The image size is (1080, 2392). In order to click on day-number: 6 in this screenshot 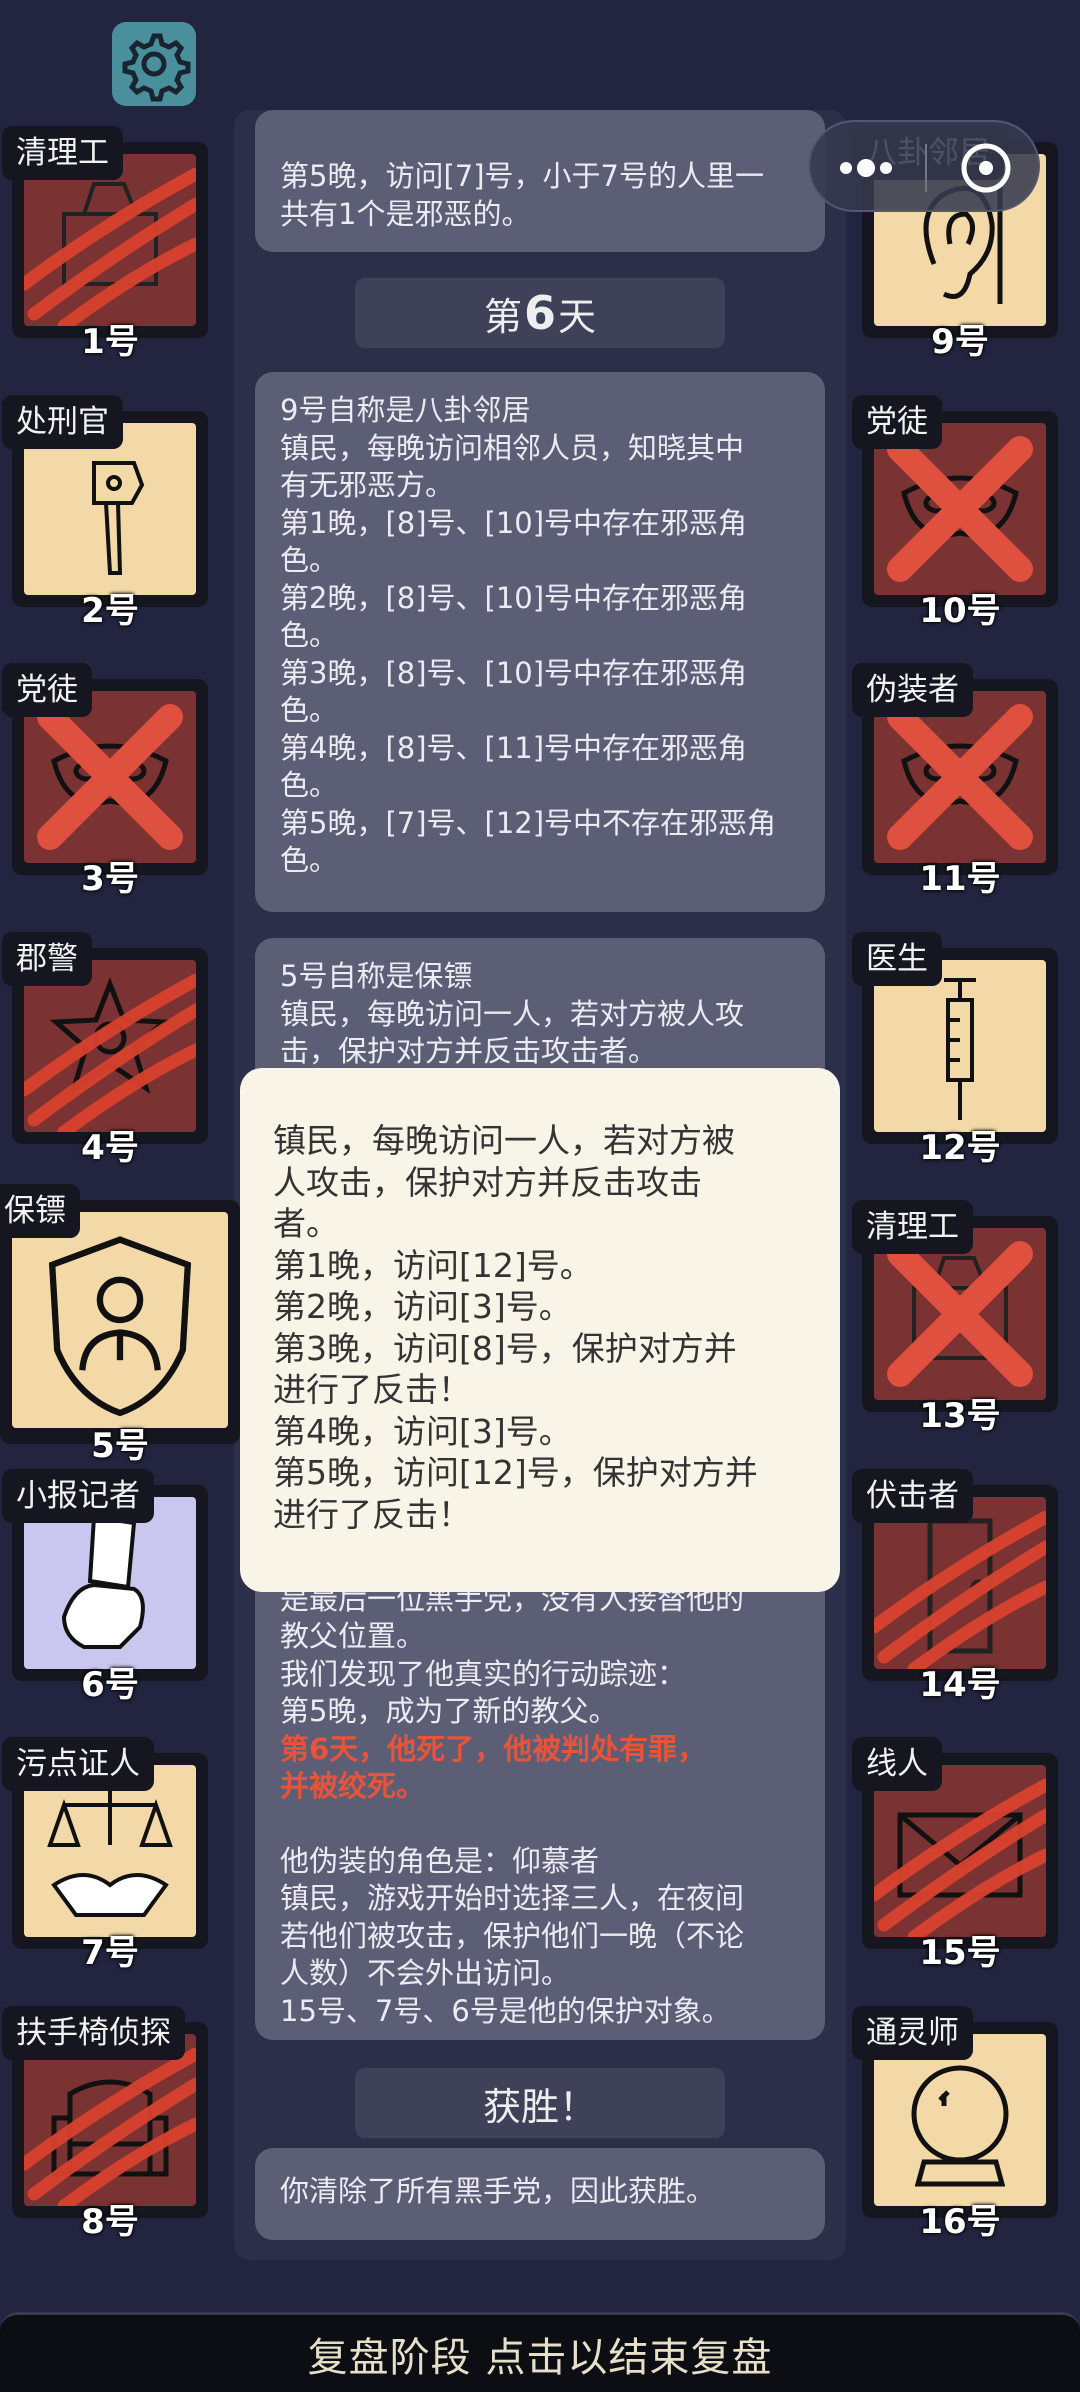, I will do `click(539, 313)`.